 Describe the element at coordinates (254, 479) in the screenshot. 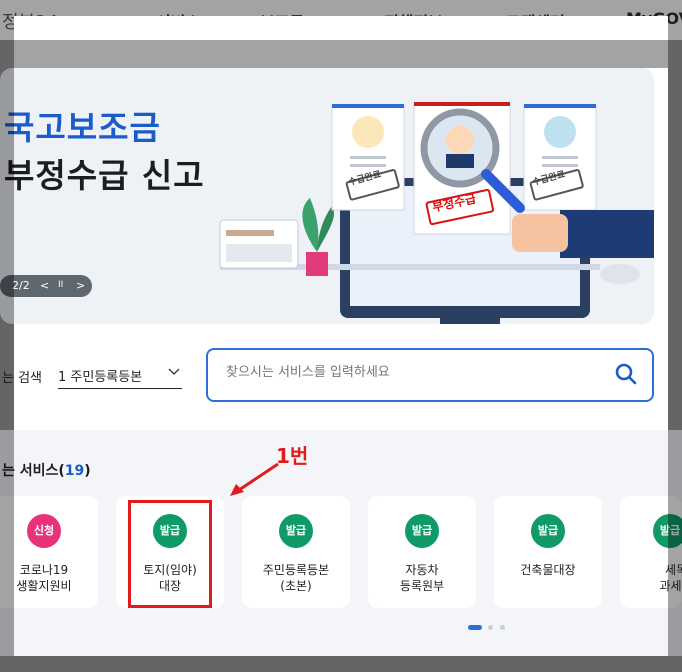

I see `annotation-arrow-icon` at that location.